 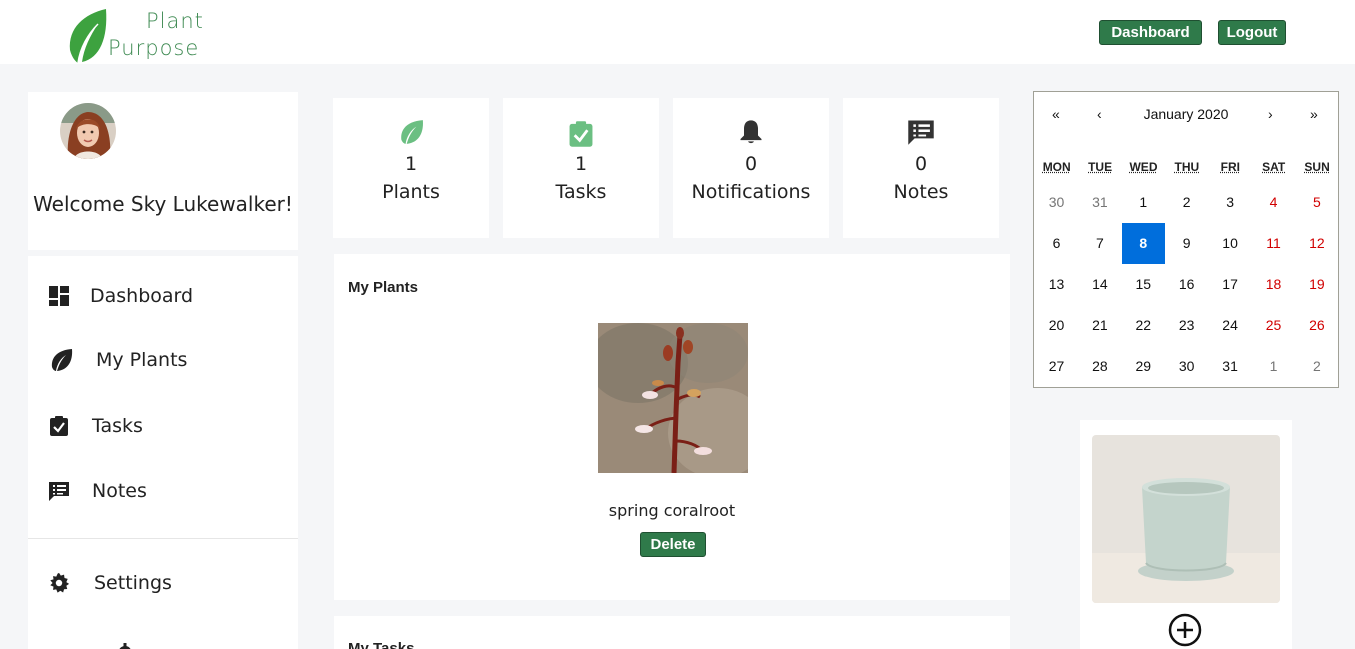 What do you see at coordinates (381, 644) in the screenshot?
I see `section-title: My Tasks` at bounding box center [381, 644].